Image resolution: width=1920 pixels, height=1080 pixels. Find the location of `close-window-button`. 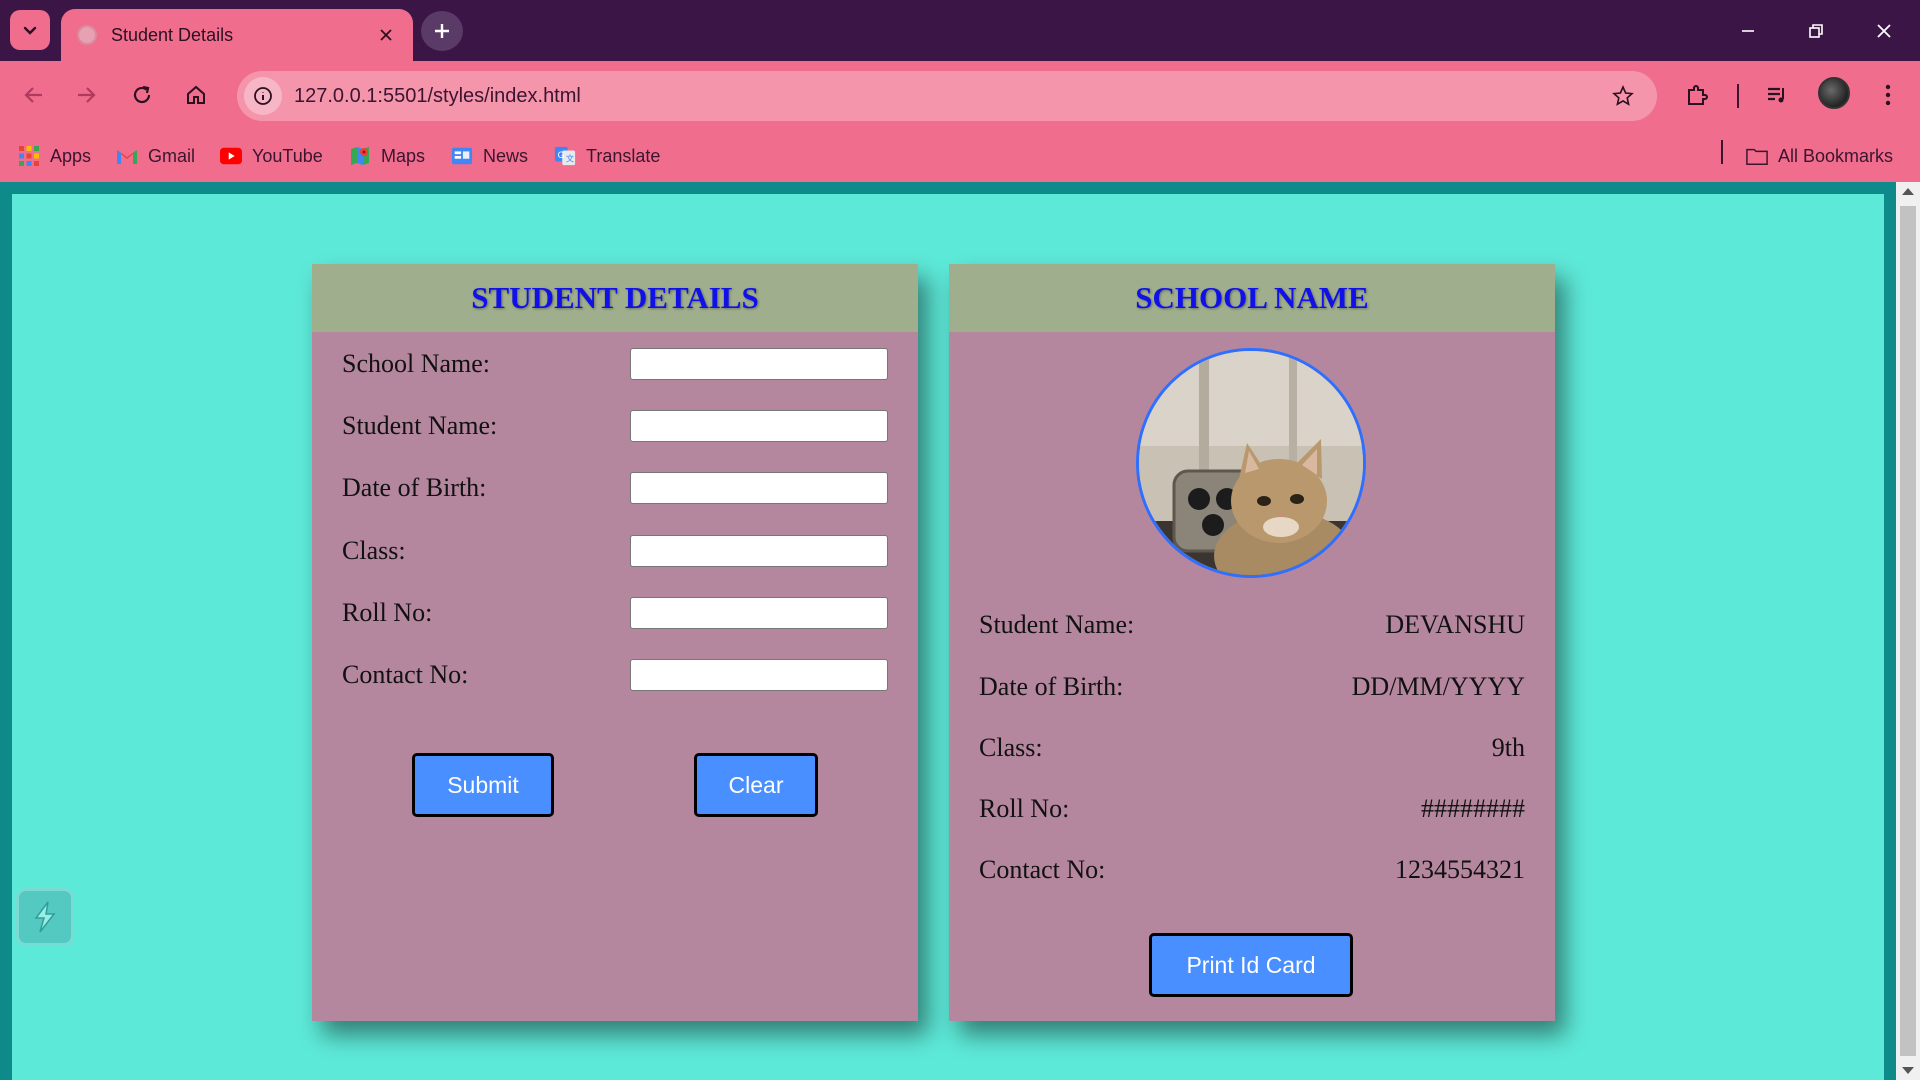

close-window-button is located at coordinates (1884, 30).